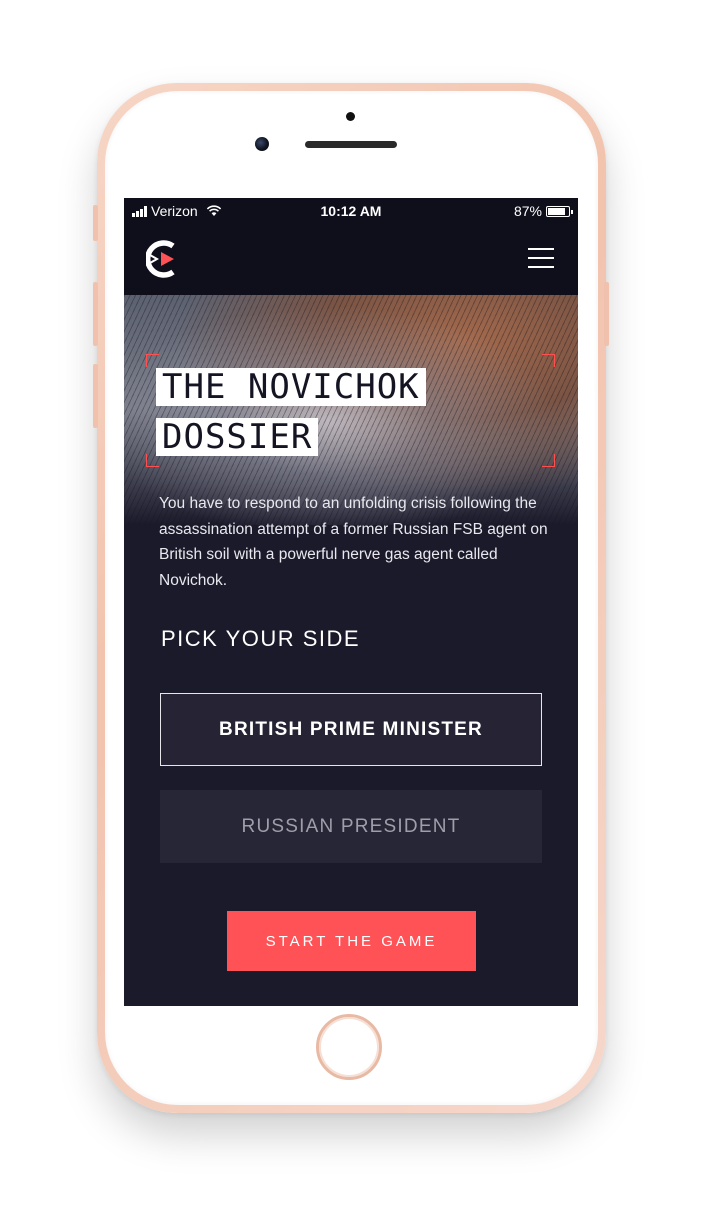  Describe the element at coordinates (351, 144) in the screenshot. I see `earpiece-speaker` at that location.